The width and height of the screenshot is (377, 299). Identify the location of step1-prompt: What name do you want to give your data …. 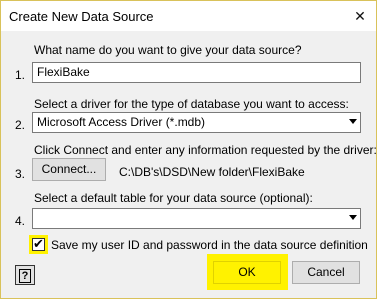
(168, 50).